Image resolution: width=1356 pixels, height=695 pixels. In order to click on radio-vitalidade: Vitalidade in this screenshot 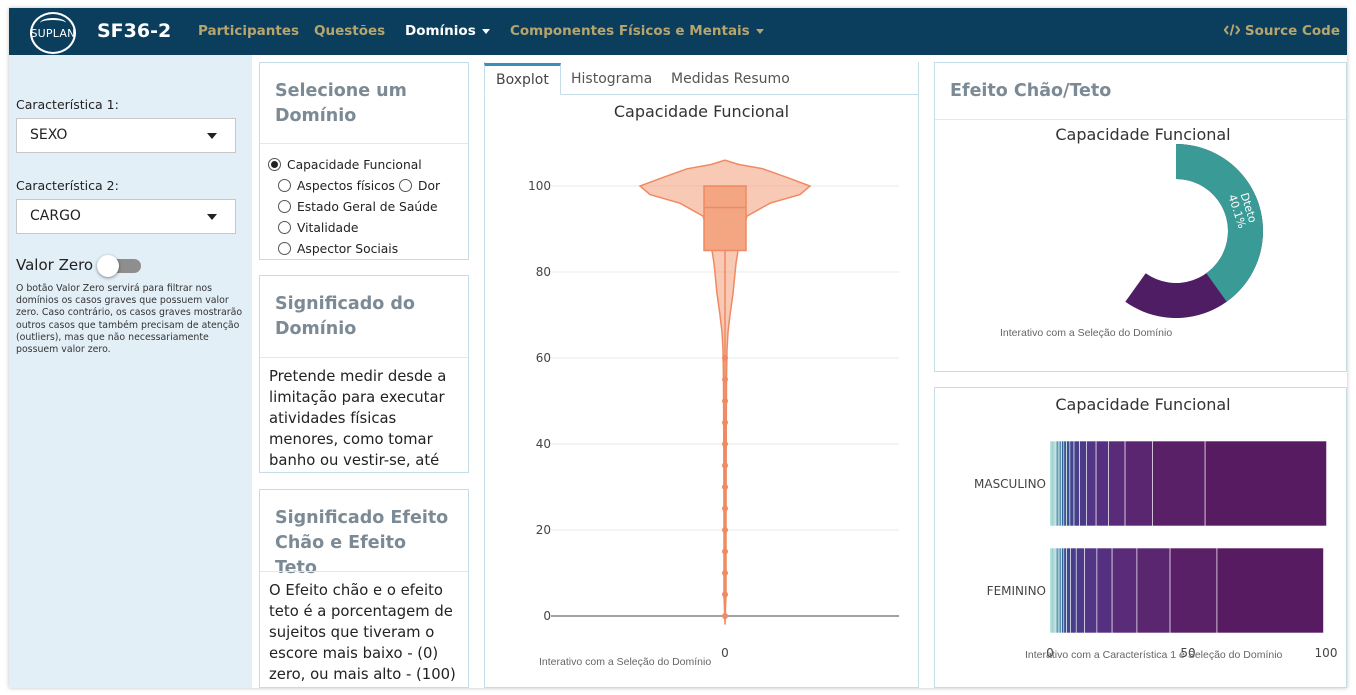, I will do `click(318, 228)`.